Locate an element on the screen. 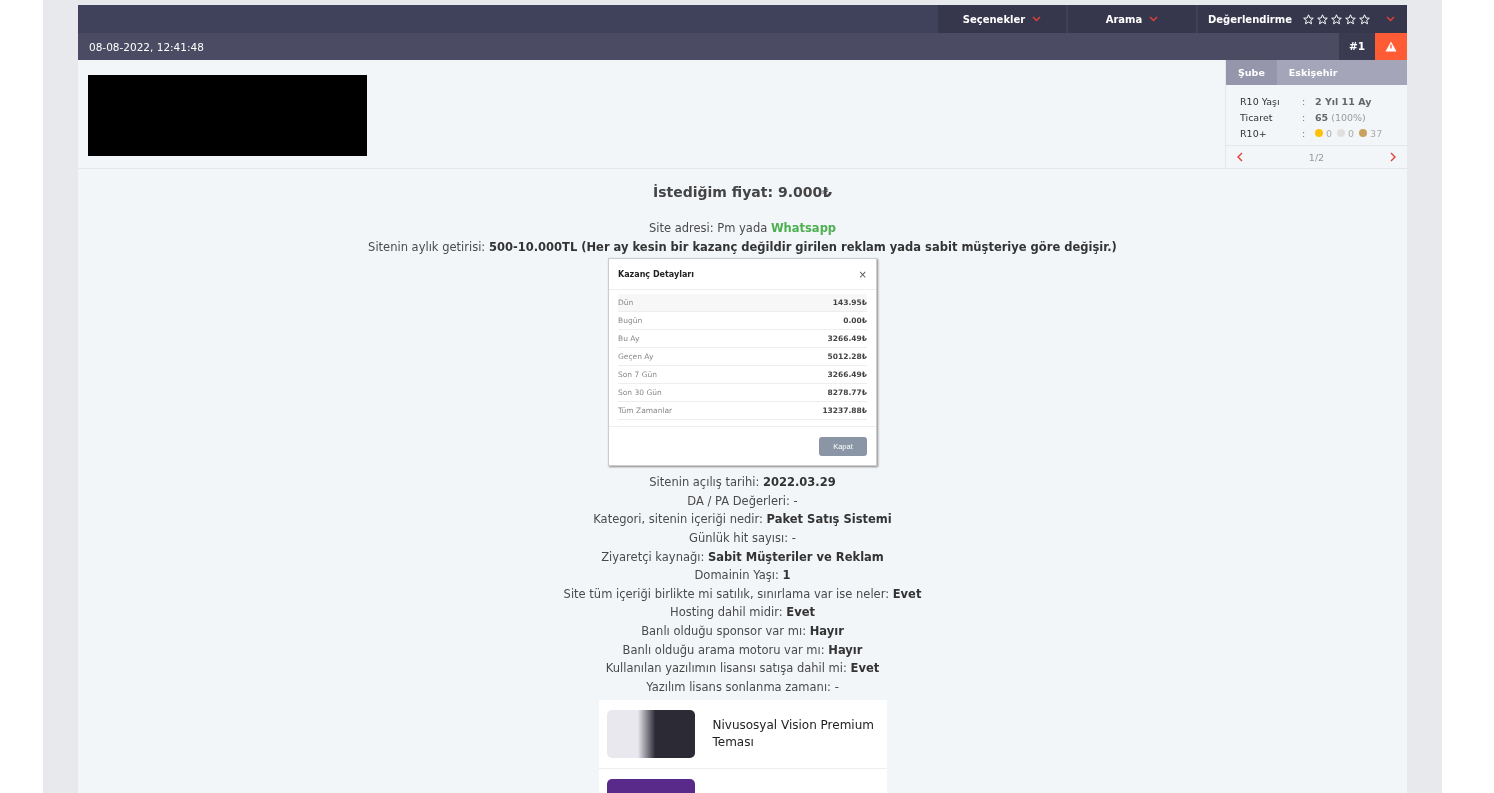 The width and height of the screenshot is (1494, 793). star-rating is located at coordinates (1336, 19).